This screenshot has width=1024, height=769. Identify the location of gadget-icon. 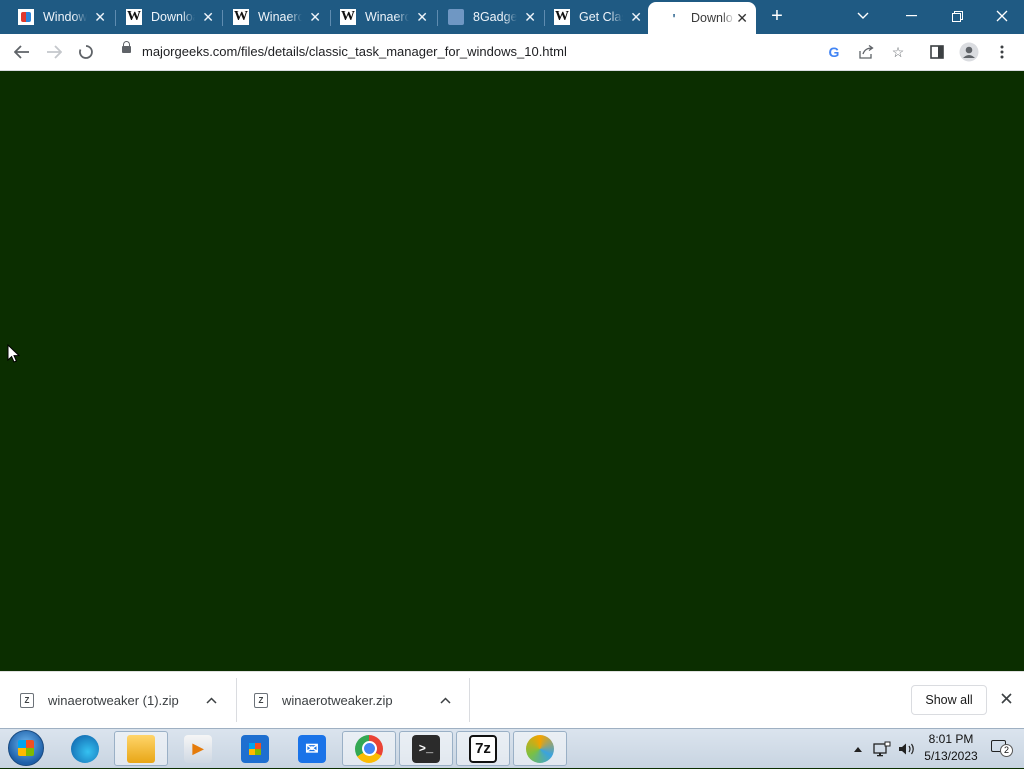
(456, 17).